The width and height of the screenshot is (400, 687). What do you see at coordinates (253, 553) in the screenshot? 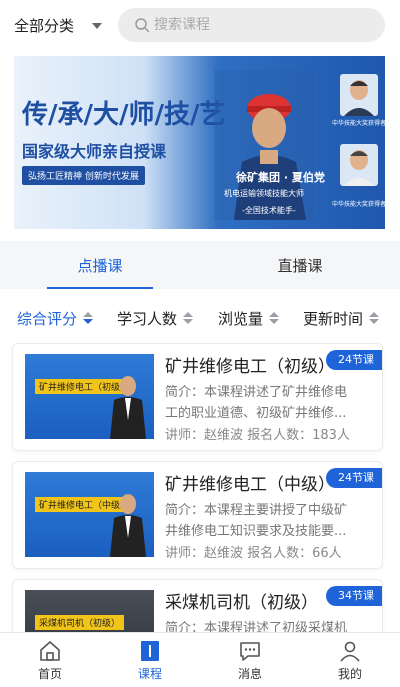
I see `course-meta: 讲师：赵维波 报名人数：66人` at bounding box center [253, 553].